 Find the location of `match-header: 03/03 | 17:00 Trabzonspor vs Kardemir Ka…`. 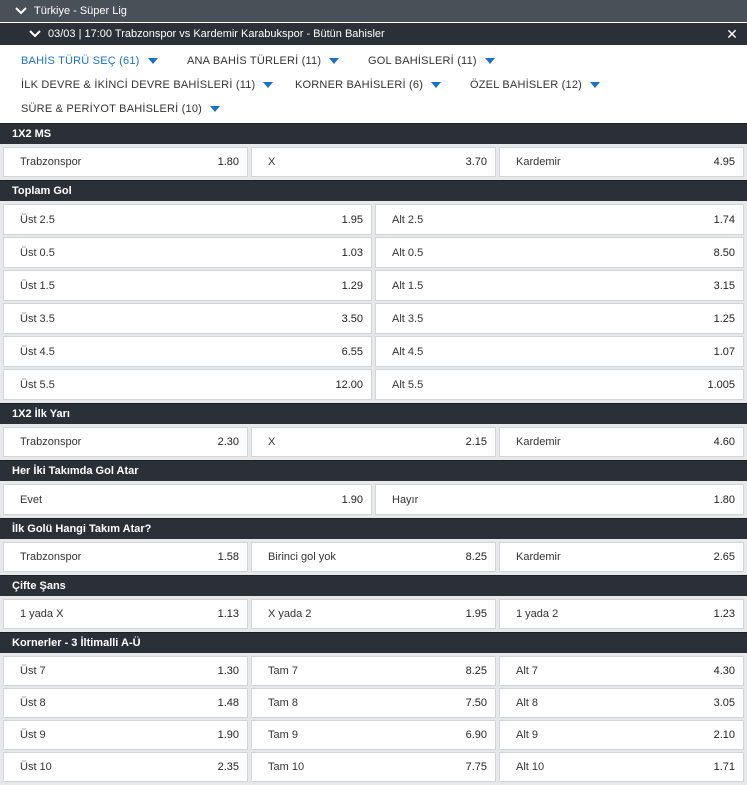

match-header: 03/03 | 17:00 Trabzonspor vs Kardemir Ka… is located at coordinates (373, 34).